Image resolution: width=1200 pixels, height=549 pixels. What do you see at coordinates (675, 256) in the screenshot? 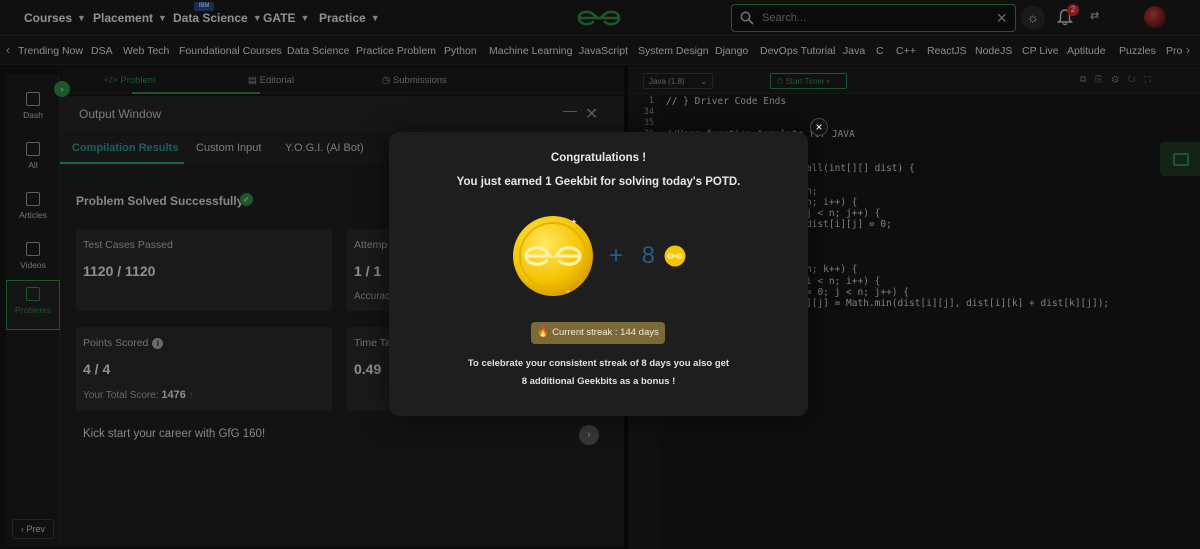
I see `geekbit-small-coin-icon` at bounding box center [675, 256].